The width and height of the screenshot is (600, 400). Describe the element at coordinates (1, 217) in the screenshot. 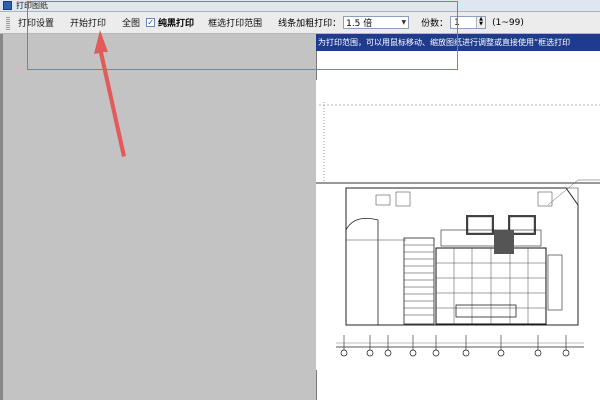

I see `left-frame-edge` at that location.